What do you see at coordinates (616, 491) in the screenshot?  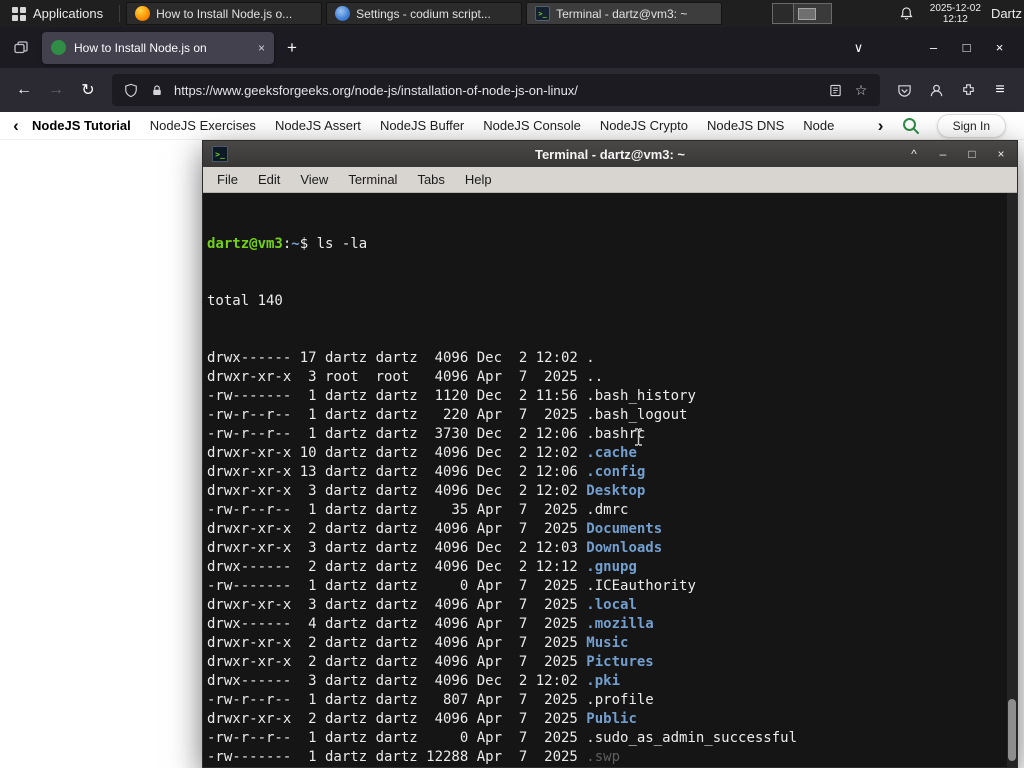 I see `file-name: Desktop` at bounding box center [616, 491].